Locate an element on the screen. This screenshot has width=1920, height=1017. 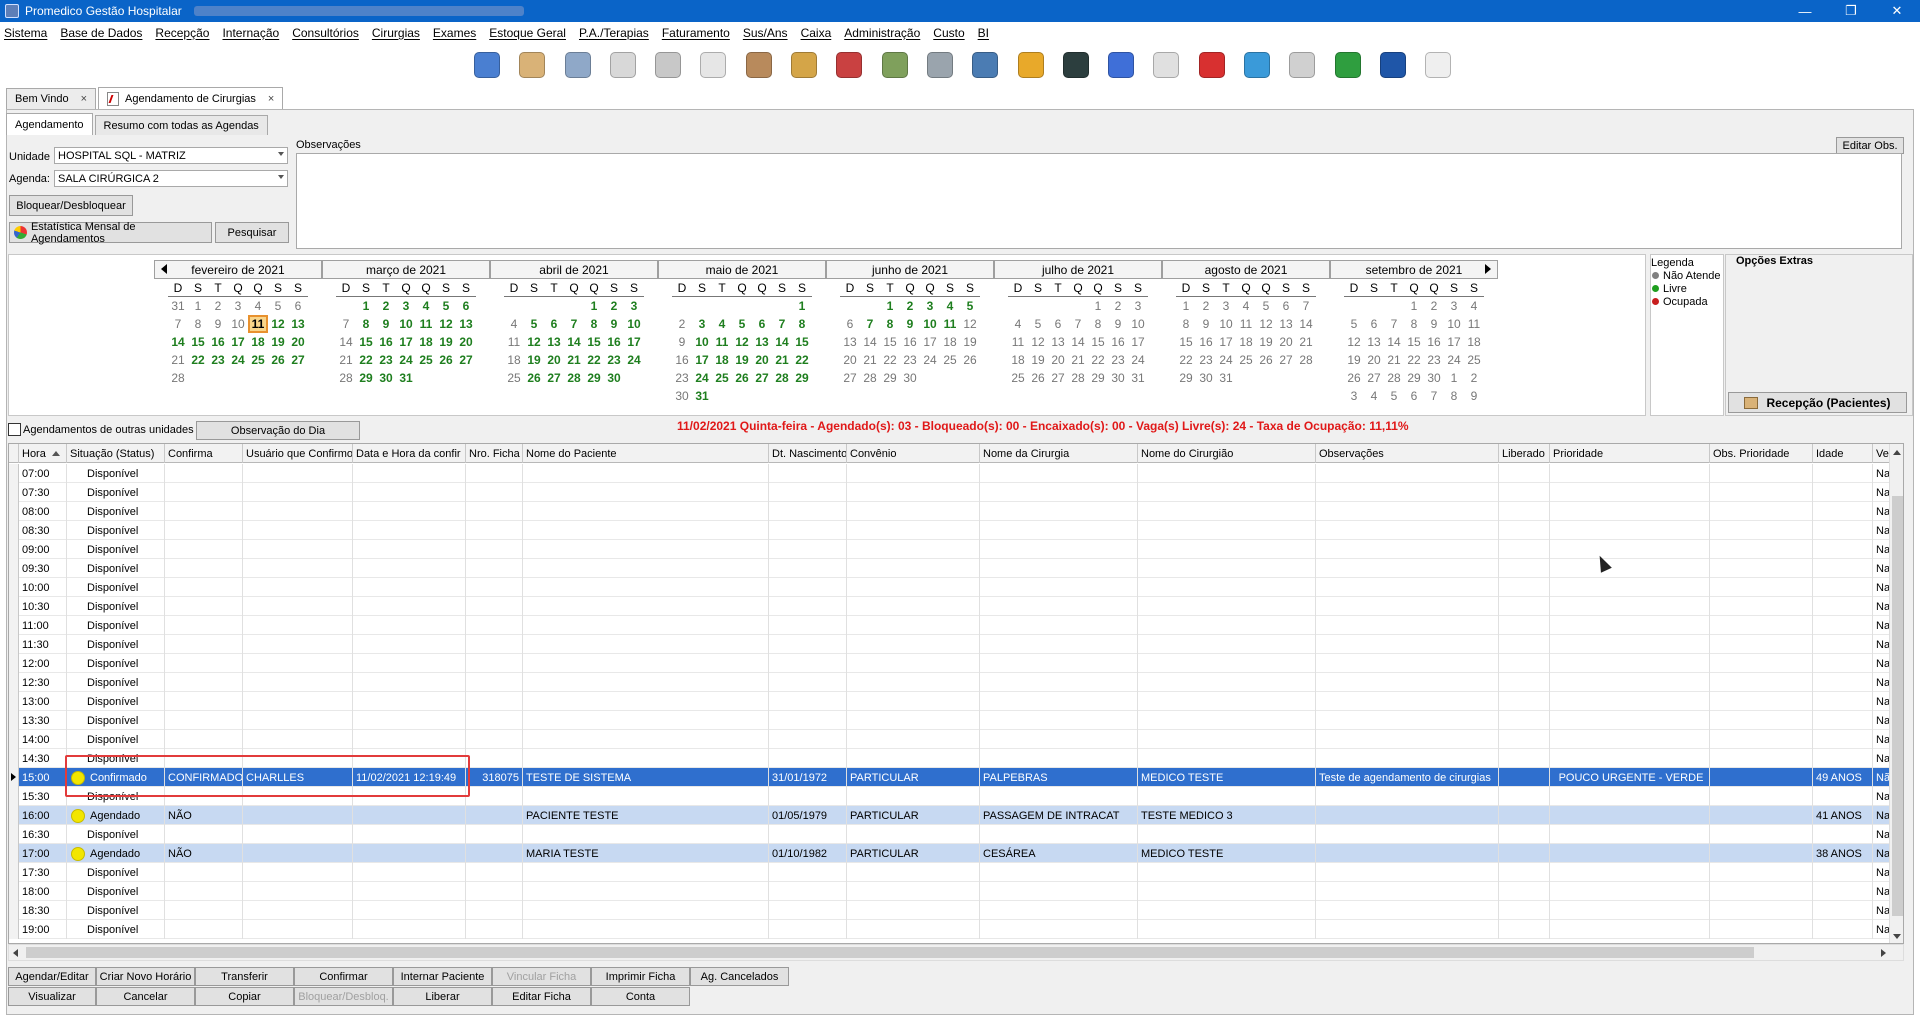
calendar-day: 13 is located at coordinates (466, 324).